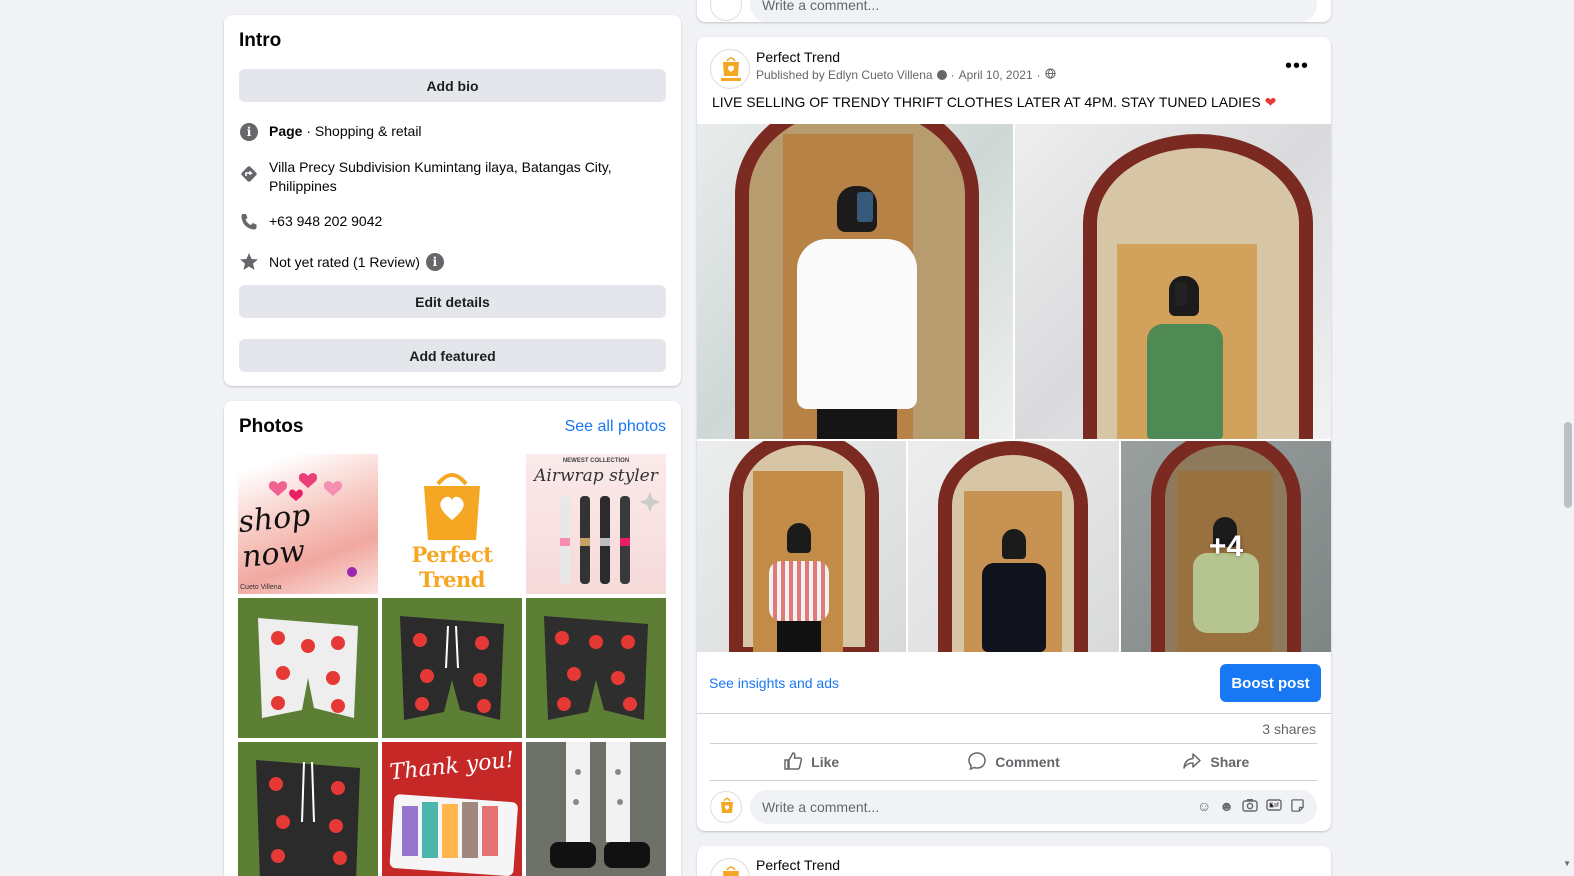 The width and height of the screenshot is (1574, 876). I want to click on next-post-page-name: Perfect Trend, so click(798, 865).